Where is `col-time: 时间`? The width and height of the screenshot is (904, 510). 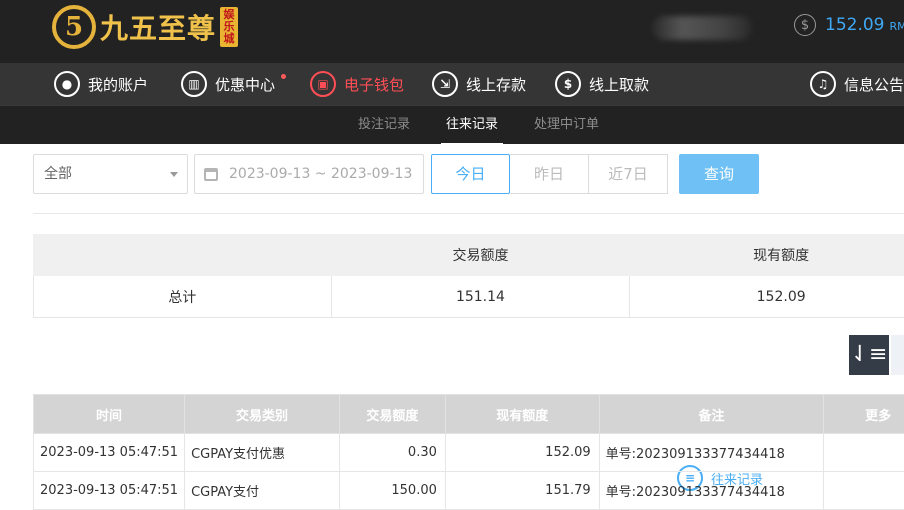 col-time: 时间 is located at coordinates (109, 414).